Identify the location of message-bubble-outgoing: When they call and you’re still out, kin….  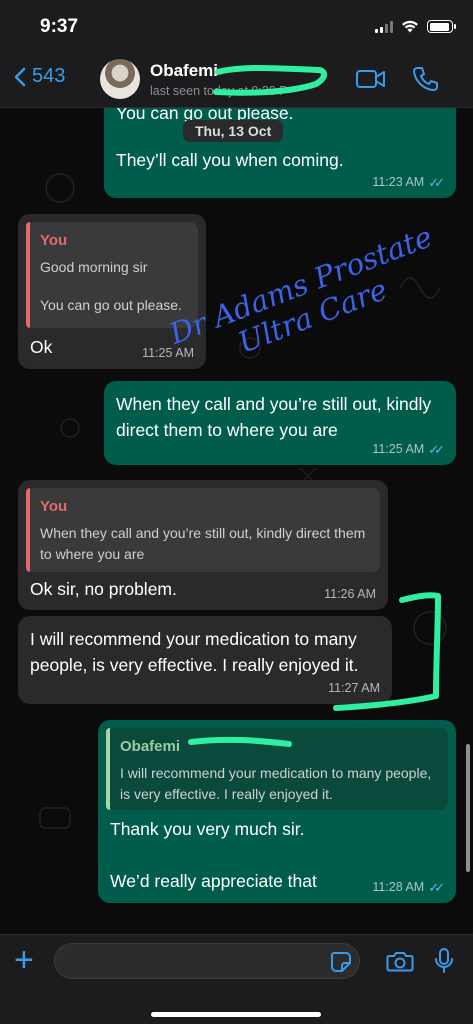
(280, 423).